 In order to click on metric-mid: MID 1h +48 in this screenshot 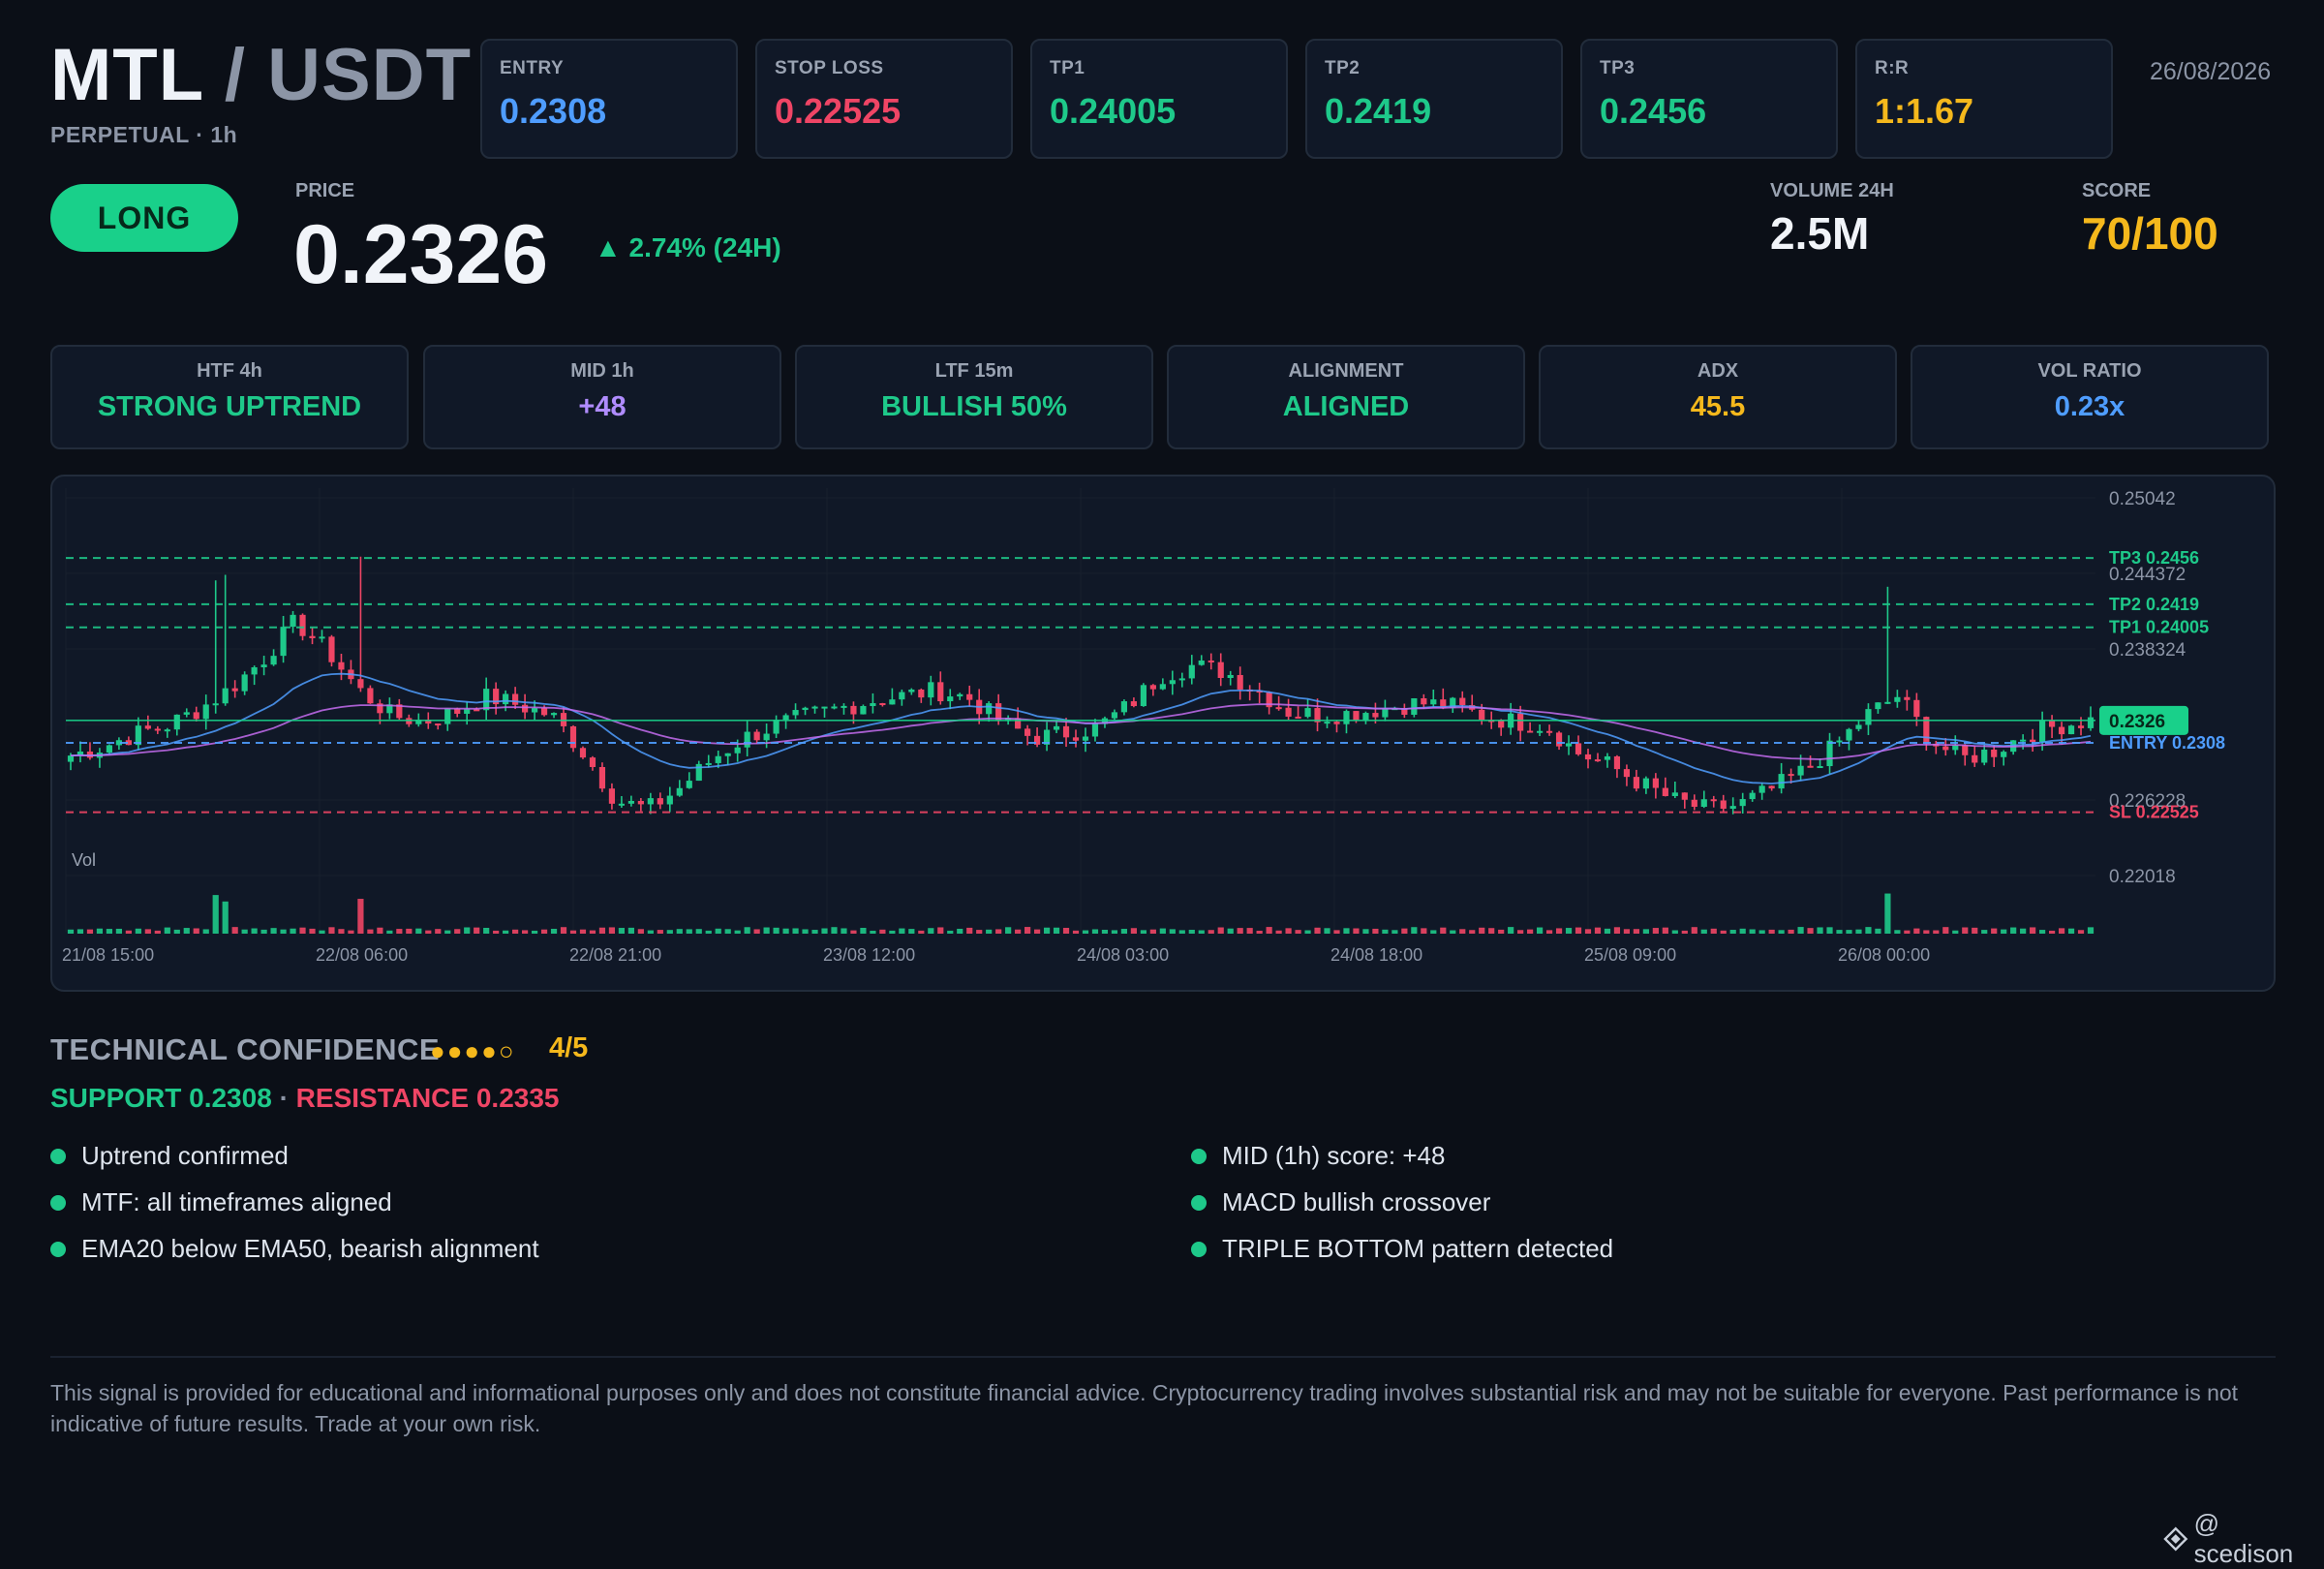, I will do `click(602, 397)`.